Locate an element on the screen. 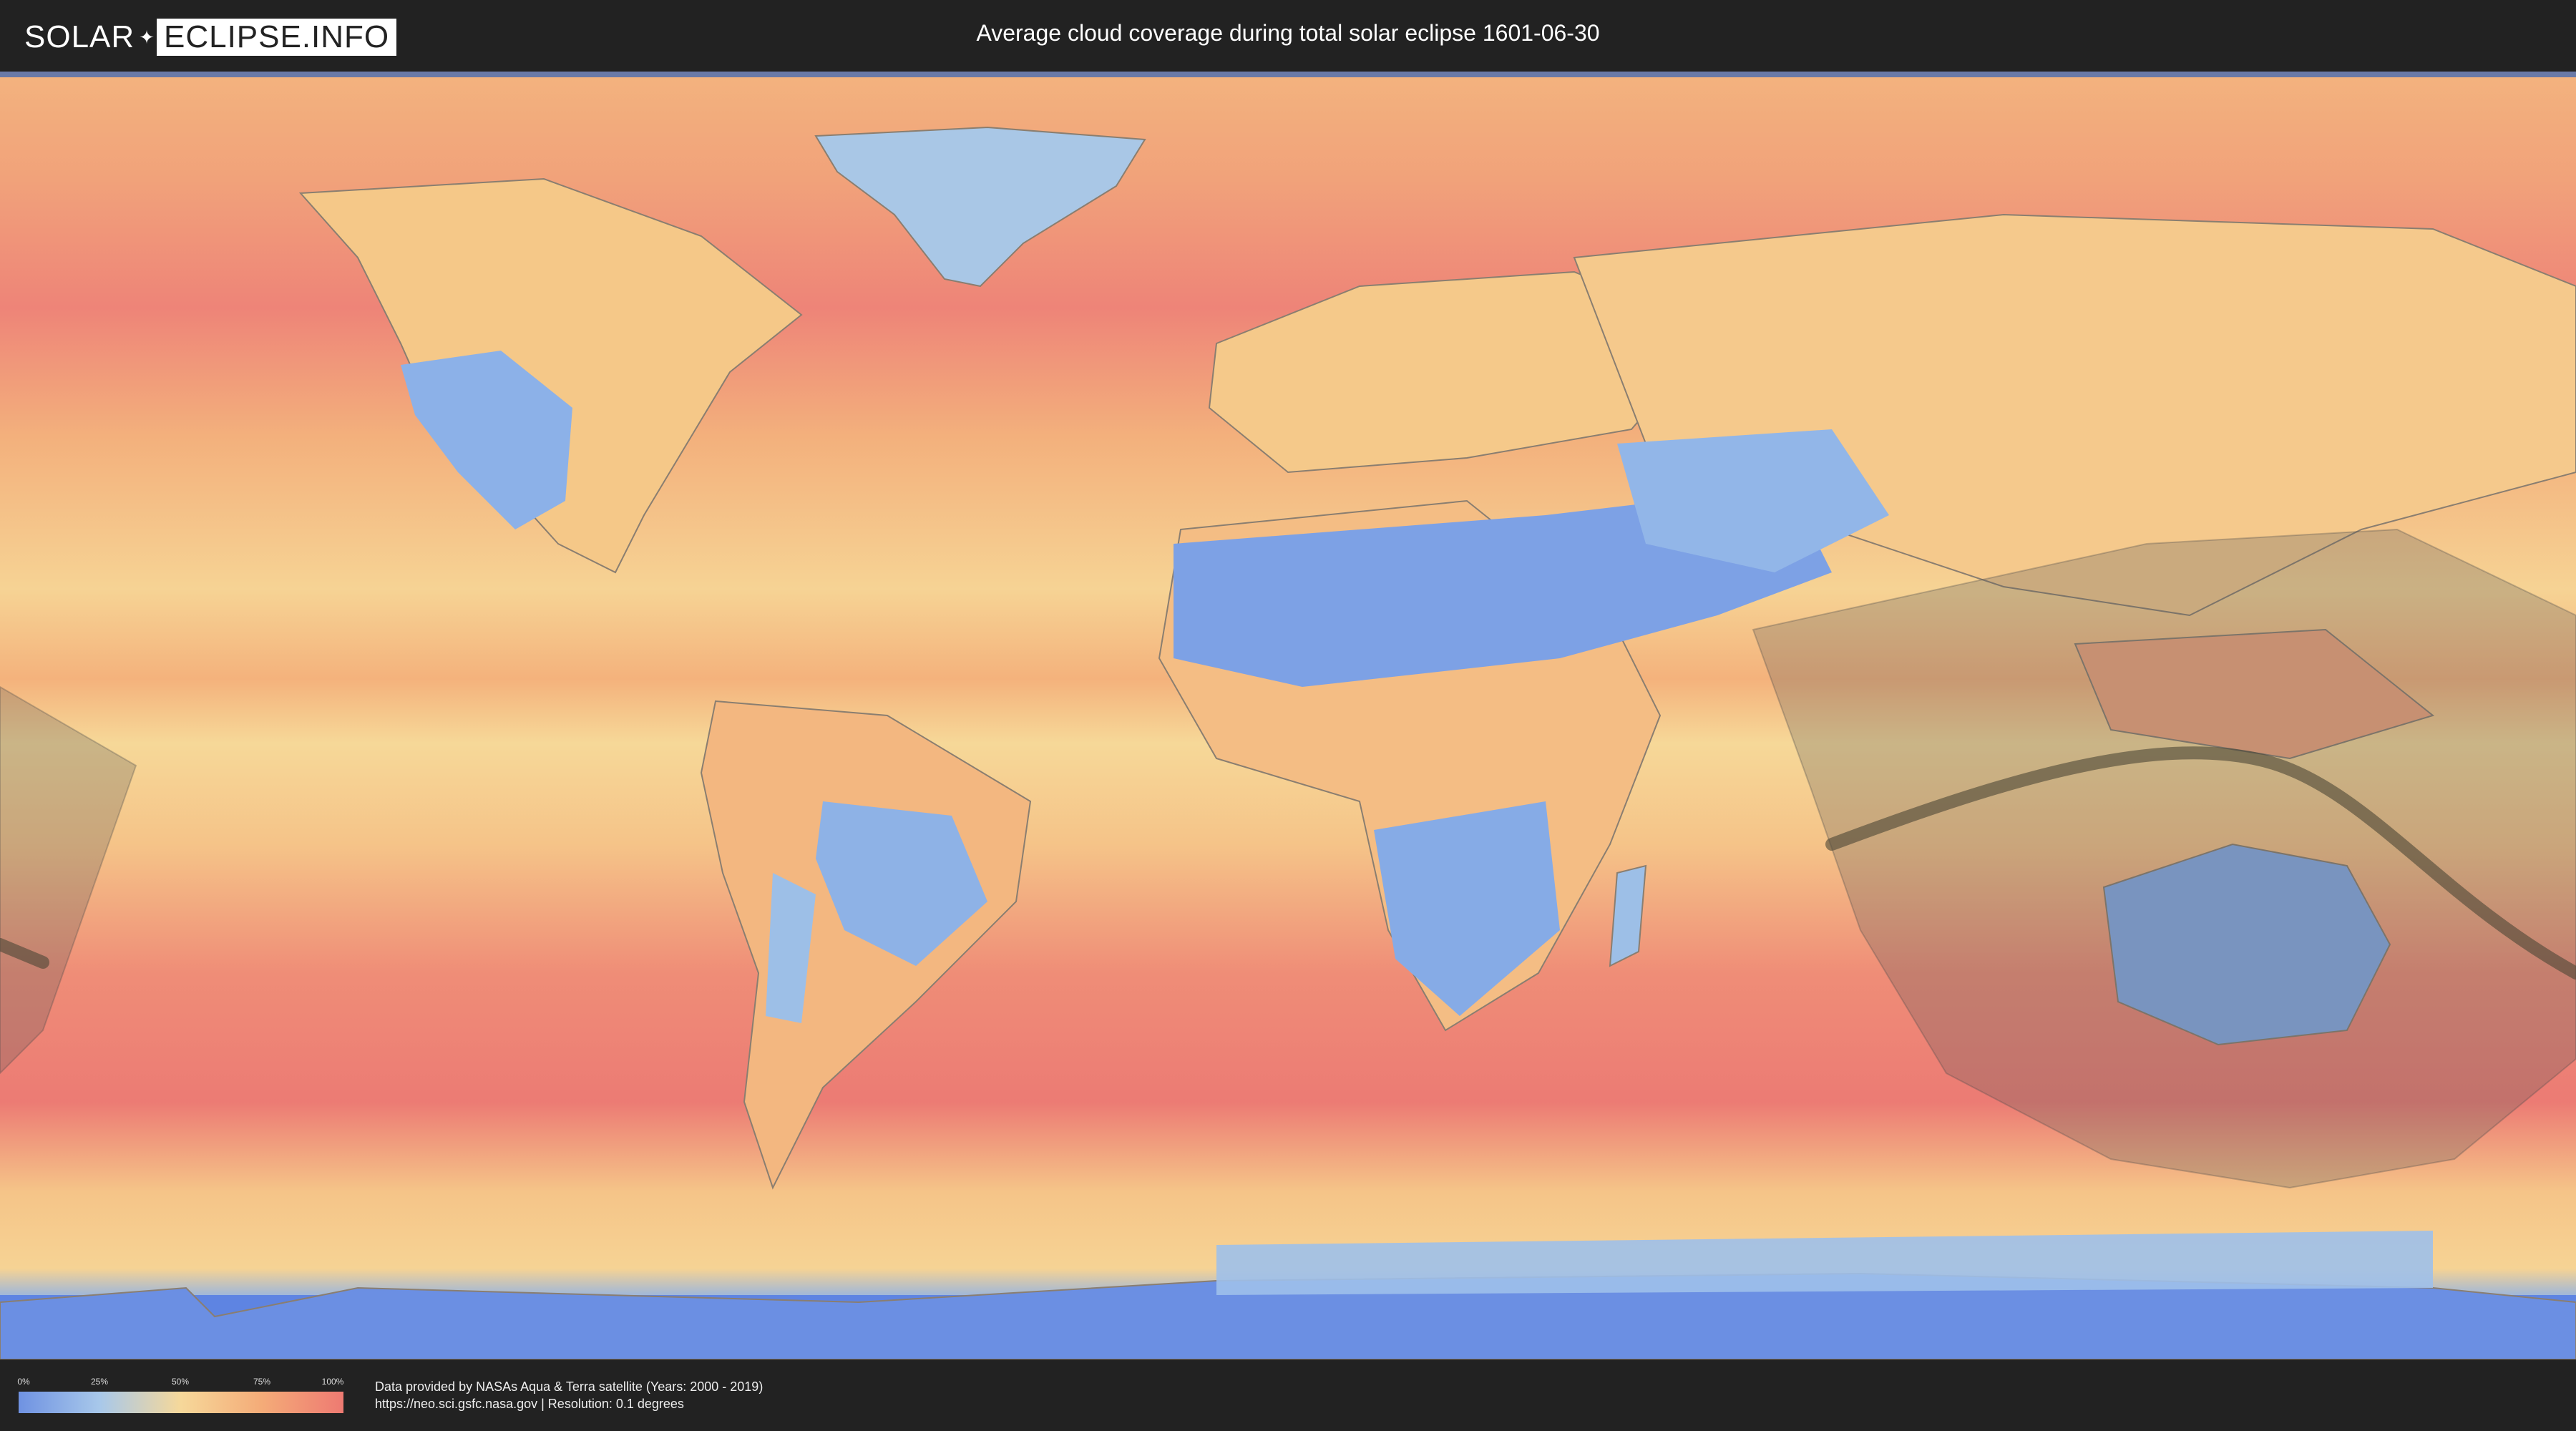  legend-tick-25: 25% is located at coordinates (100, 1382).